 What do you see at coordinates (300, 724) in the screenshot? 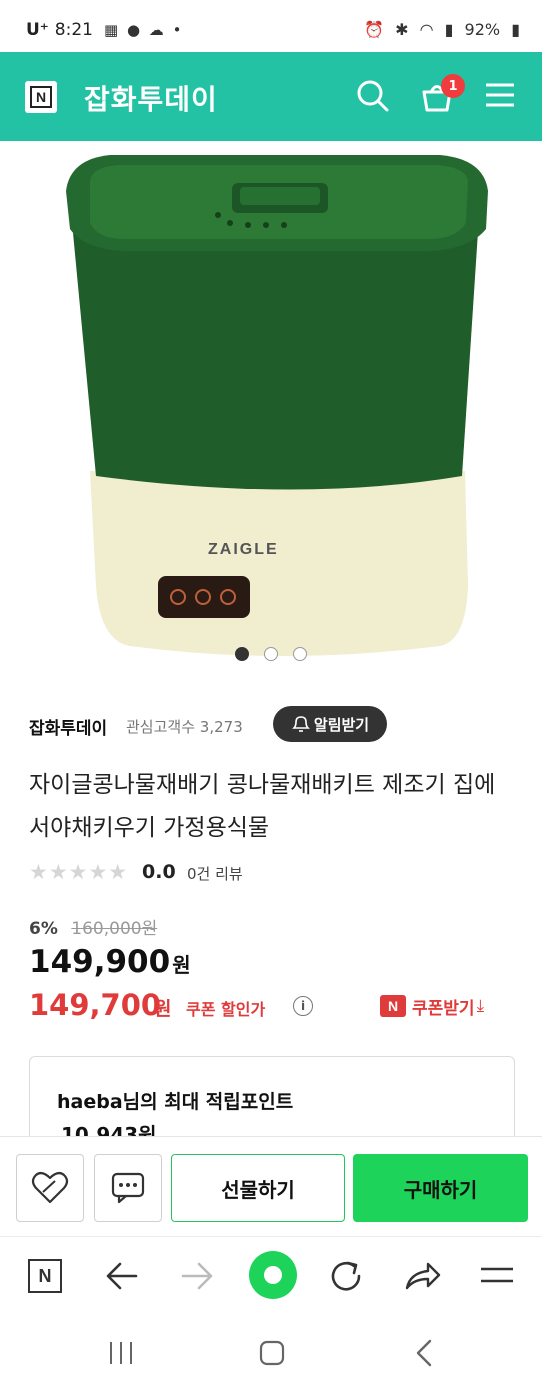
I see `bell-plus-icon` at bounding box center [300, 724].